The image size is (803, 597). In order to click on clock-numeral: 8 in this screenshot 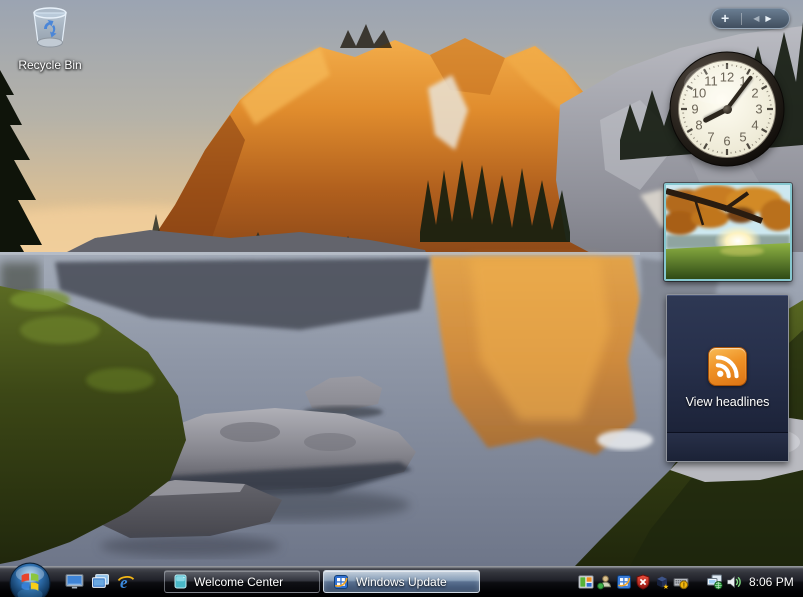, I will do `click(699, 125)`.